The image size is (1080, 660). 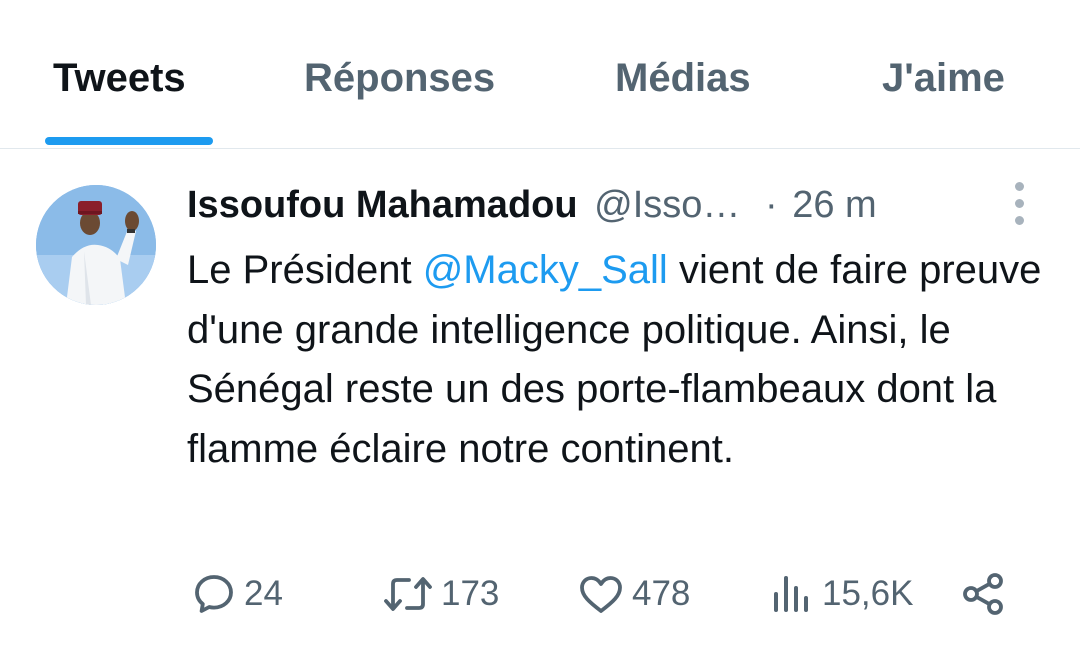 I want to click on views-icon, so click(x=792, y=594).